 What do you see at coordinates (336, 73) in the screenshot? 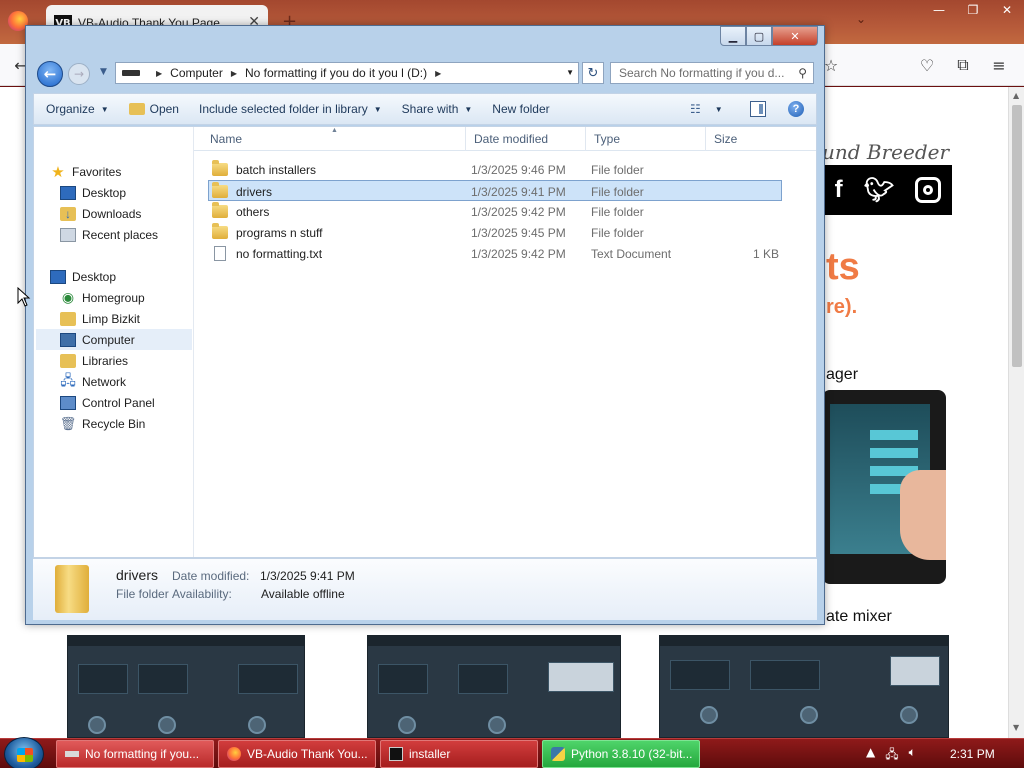
I see `breadcrumb-drive: No formatting if you do it you l (D:)` at bounding box center [336, 73].